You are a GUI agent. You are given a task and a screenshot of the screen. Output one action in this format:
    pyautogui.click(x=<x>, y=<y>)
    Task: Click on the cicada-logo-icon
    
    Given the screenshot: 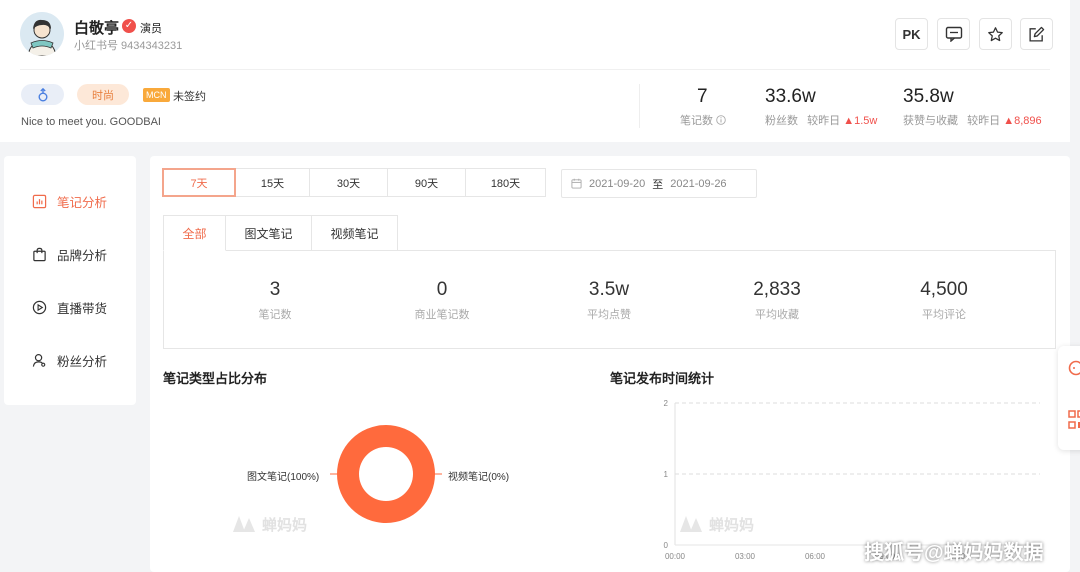 What is the action you would take?
    pyautogui.click(x=244, y=524)
    